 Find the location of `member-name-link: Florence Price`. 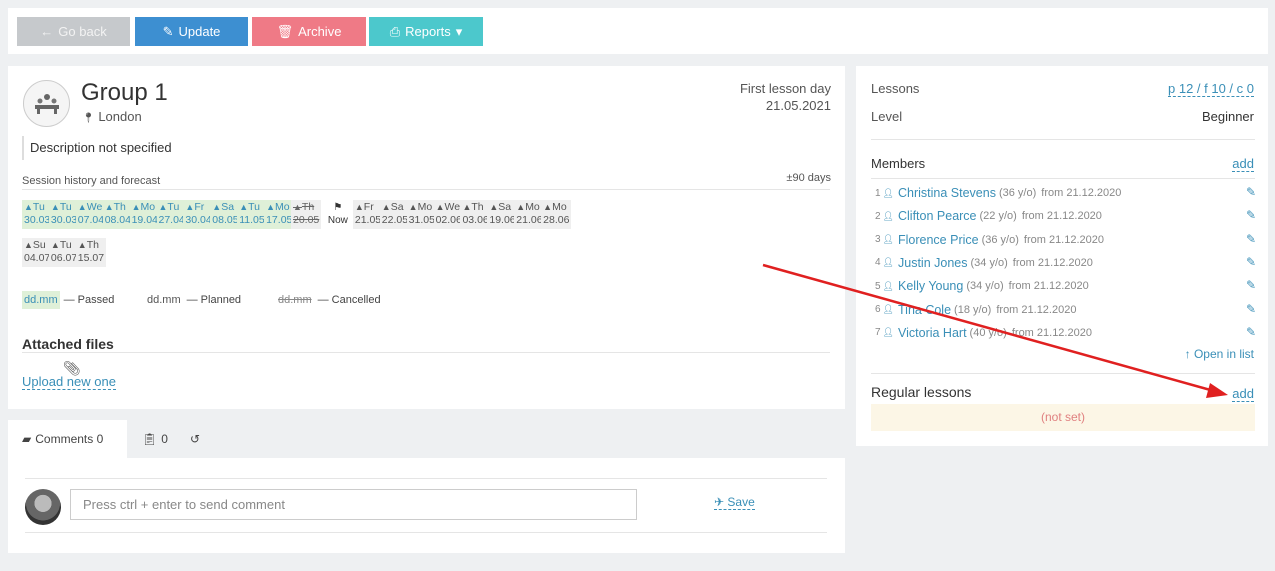

member-name-link: Florence Price is located at coordinates (938, 240).